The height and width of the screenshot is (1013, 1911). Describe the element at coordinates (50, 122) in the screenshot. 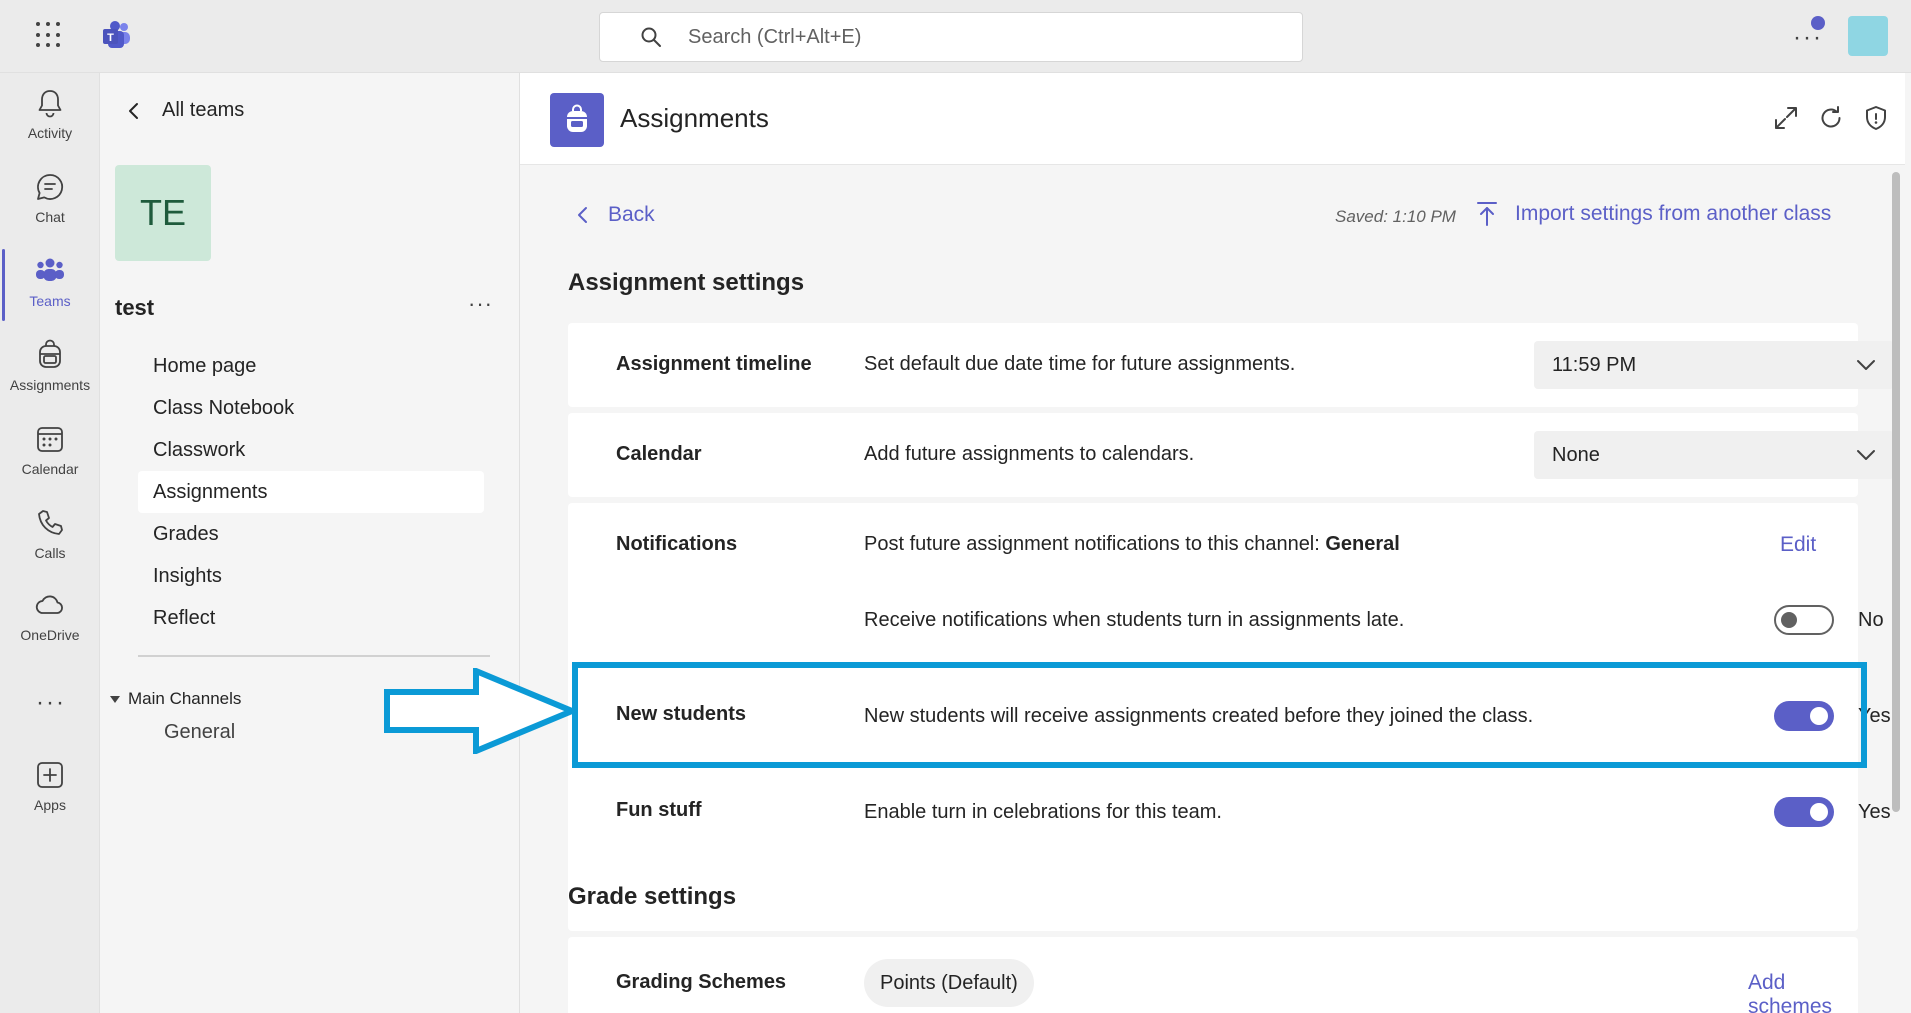

I see `rail-item-activity: Activity` at that location.